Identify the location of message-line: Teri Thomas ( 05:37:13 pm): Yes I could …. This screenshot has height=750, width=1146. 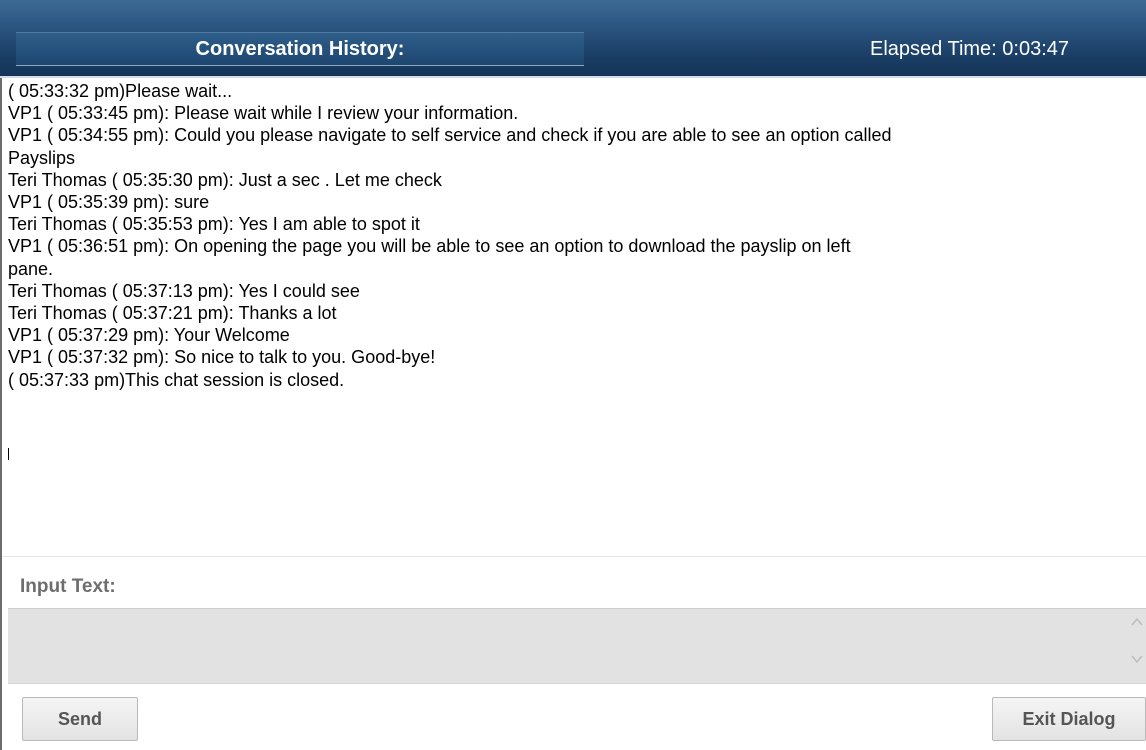
(184, 290).